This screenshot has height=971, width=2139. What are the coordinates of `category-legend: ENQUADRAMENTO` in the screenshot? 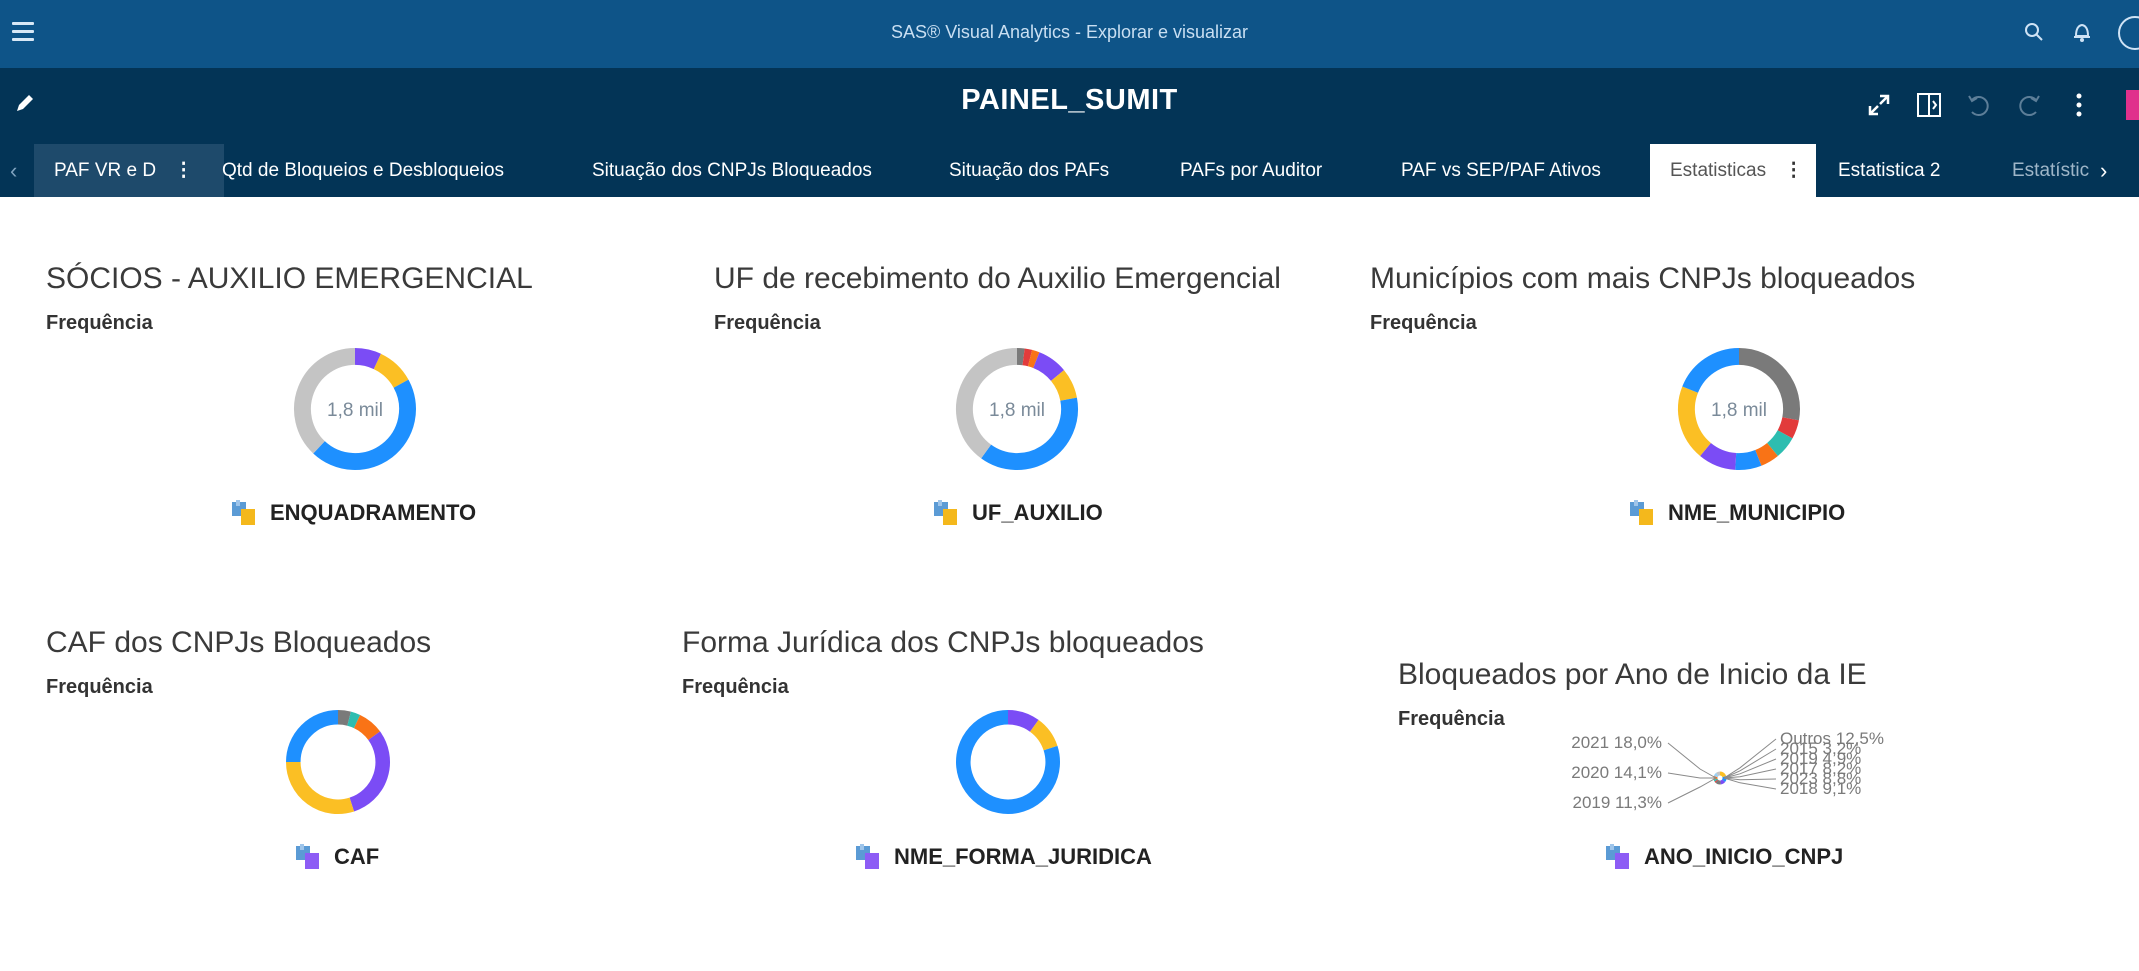 It's located at (354, 513).